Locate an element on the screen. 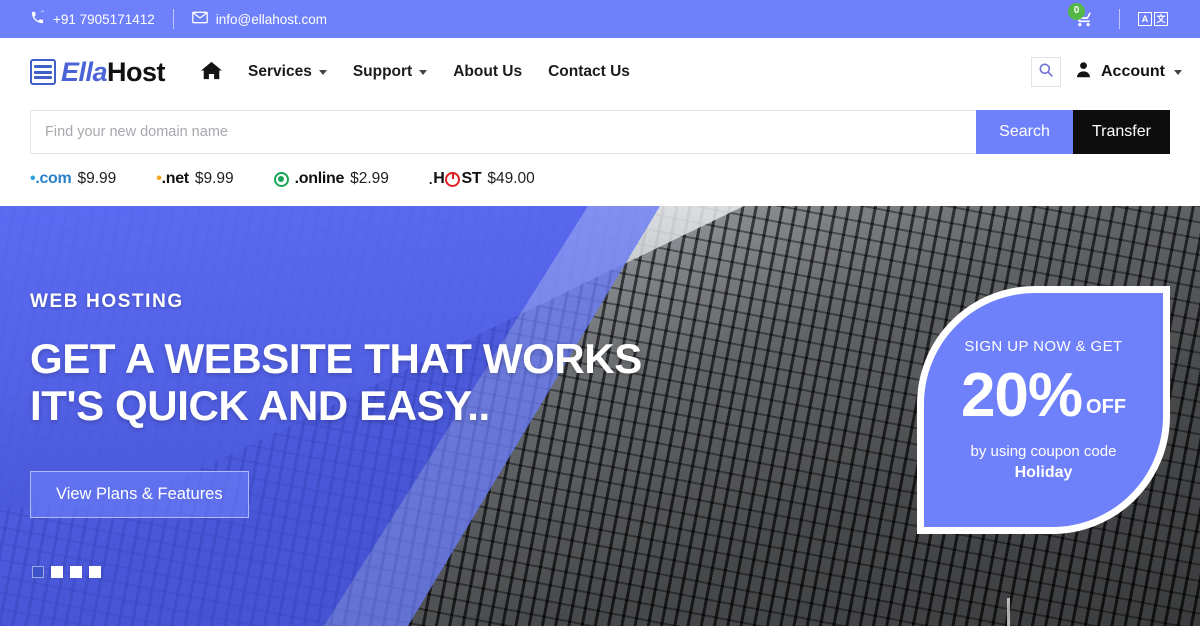 The height and width of the screenshot is (634, 1200). home-icon is located at coordinates (211, 72).